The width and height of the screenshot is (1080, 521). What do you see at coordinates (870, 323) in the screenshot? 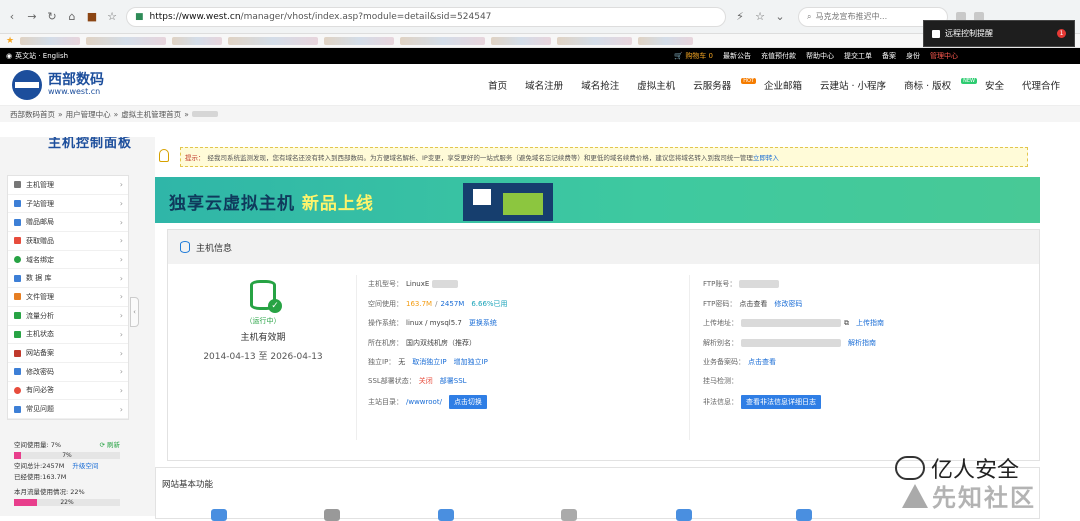
I see `upload-guide-link: 上传指南` at bounding box center [870, 323].